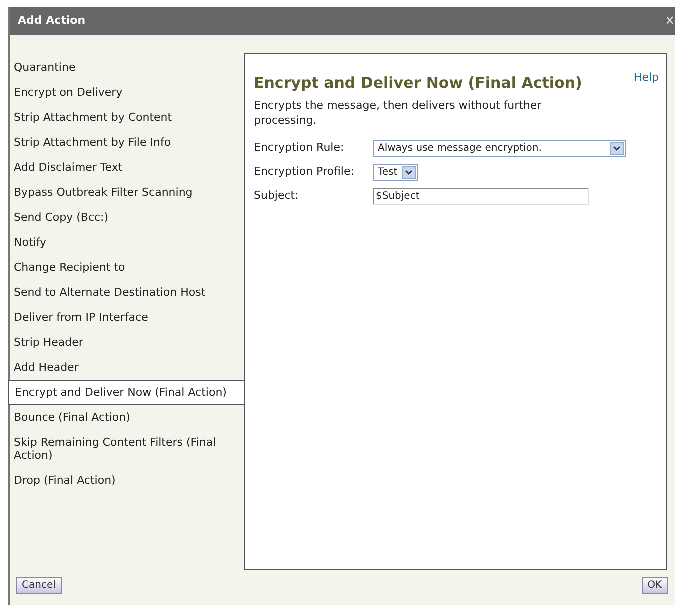 This screenshot has height=605, width=675. I want to click on input-field: $Subject, so click(481, 197).